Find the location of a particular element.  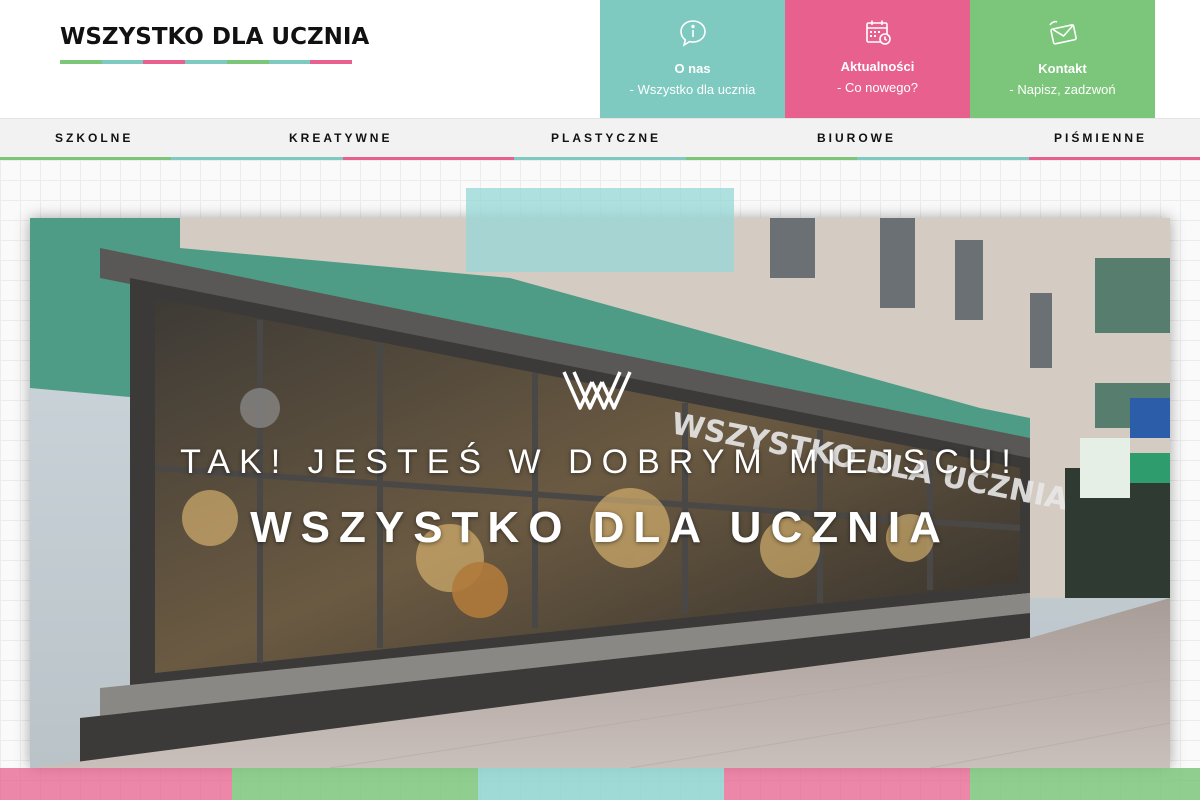

speech-info-icon is located at coordinates (693, 26).